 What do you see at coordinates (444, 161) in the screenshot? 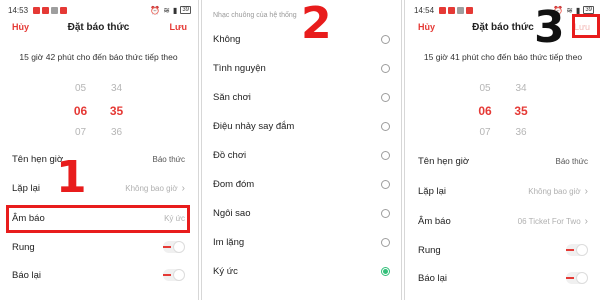
I see `alarm-name-label: Tên hẹn giờ` at bounding box center [444, 161].